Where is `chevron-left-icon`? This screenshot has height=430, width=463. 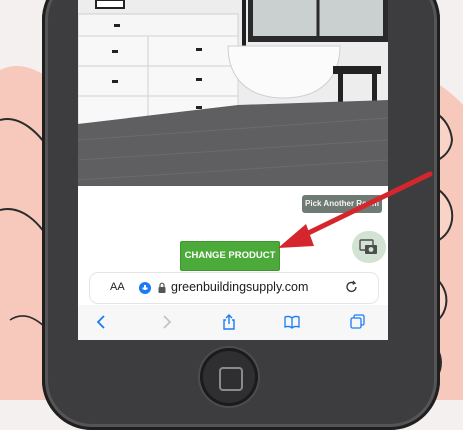 chevron-left-icon is located at coordinates (102, 322).